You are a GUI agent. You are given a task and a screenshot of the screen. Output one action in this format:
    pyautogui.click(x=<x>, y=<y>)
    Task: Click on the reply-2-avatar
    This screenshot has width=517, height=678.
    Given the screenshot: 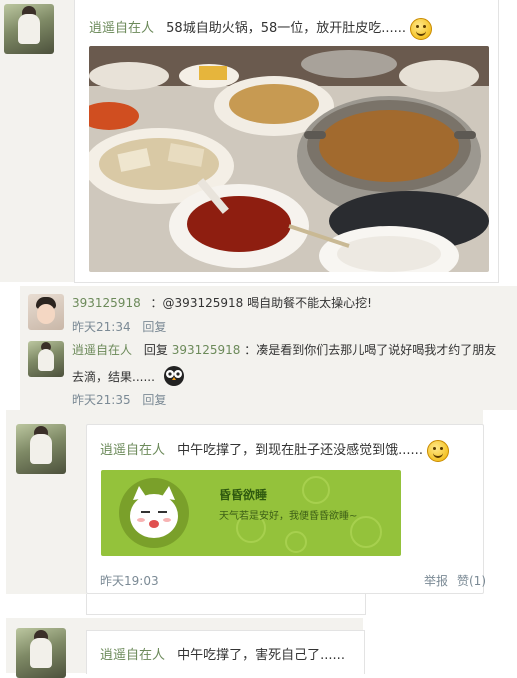 What is the action you would take?
    pyautogui.click(x=46, y=359)
    